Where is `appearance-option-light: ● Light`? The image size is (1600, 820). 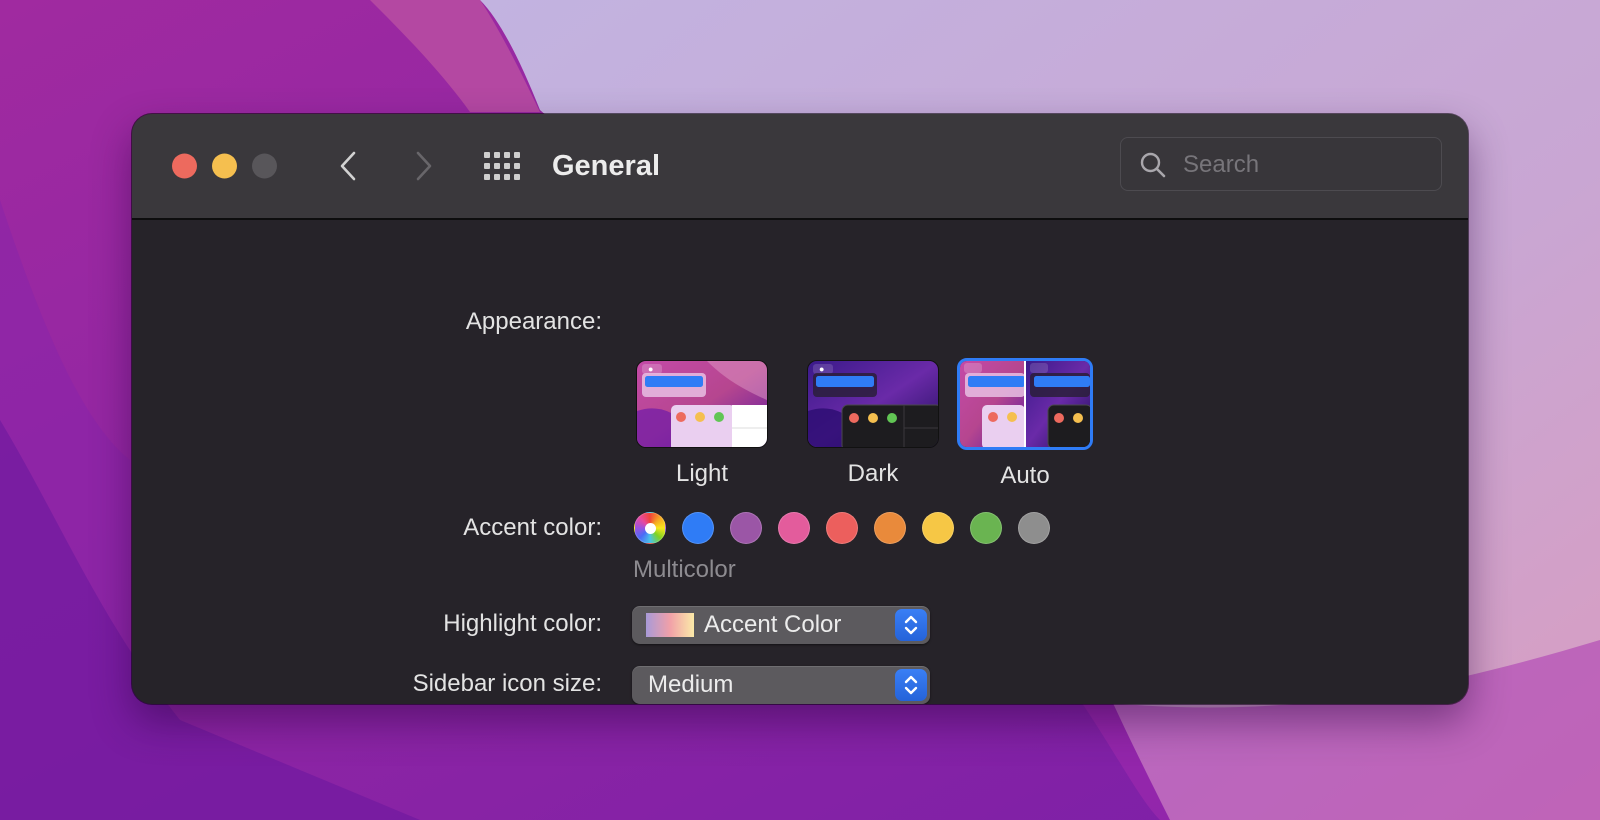
appearance-option-light: ● Light is located at coordinates (702, 424).